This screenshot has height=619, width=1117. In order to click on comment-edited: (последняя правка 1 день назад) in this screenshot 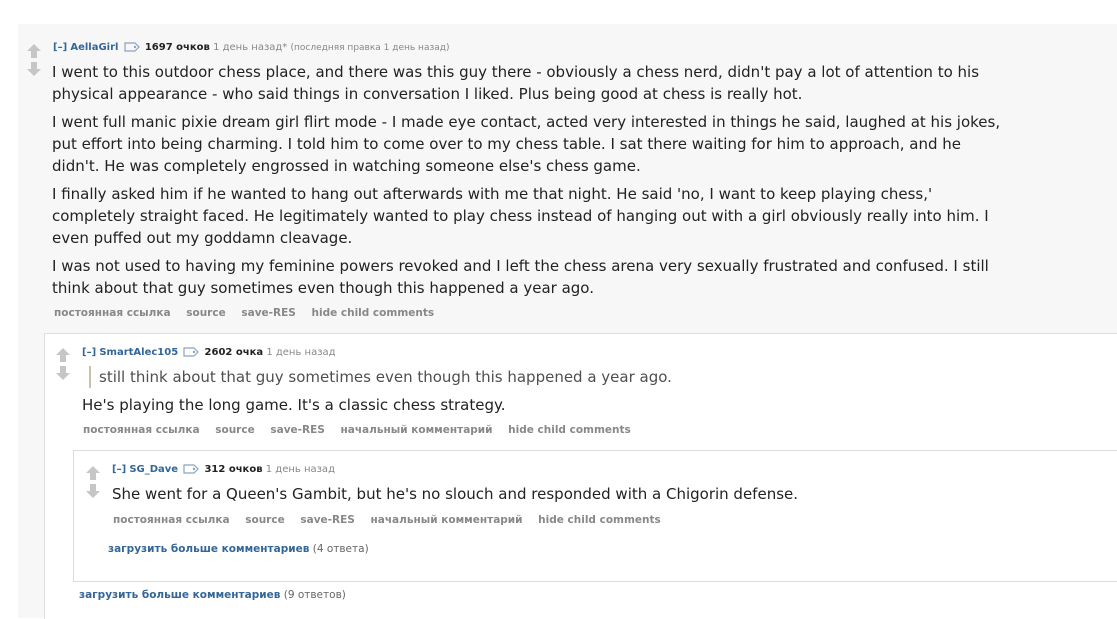, I will do `click(370, 48)`.